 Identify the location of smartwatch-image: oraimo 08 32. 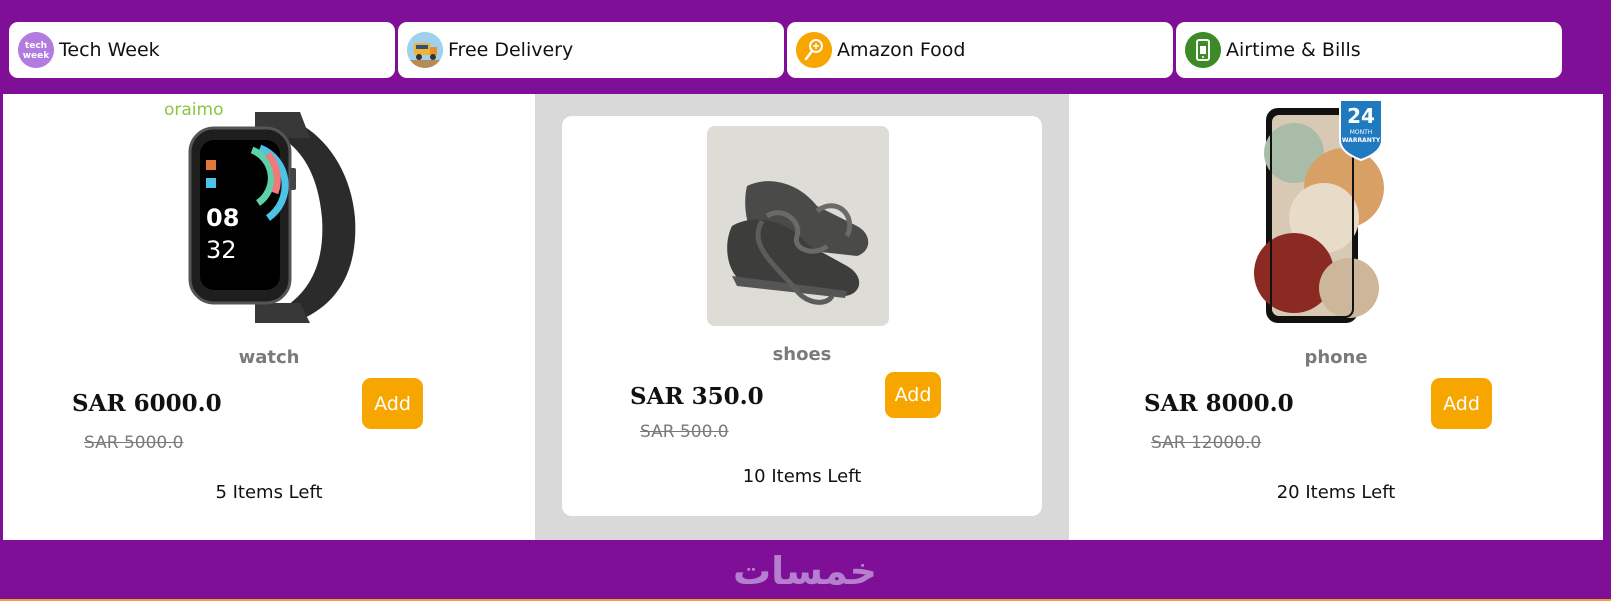
(260, 213).